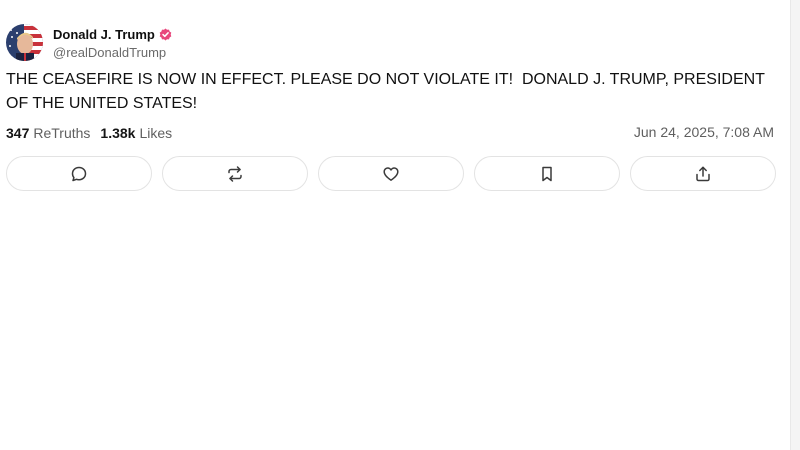 The image size is (800, 450). What do you see at coordinates (62, 133) in the screenshot?
I see `retruths-label: ReTruths` at bounding box center [62, 133].